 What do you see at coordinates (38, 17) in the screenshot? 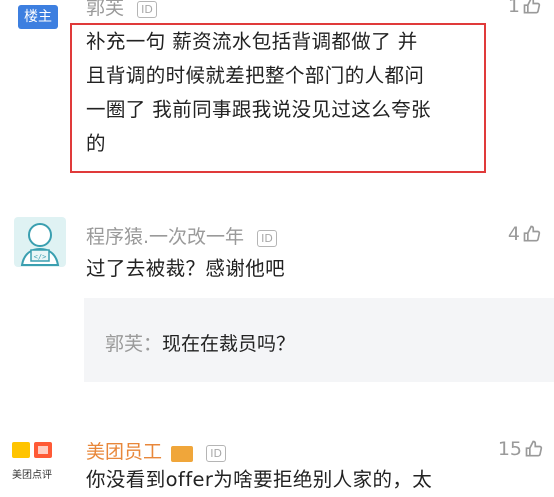
I see `host-badge: 楼主` at bounding box center [38, 17].